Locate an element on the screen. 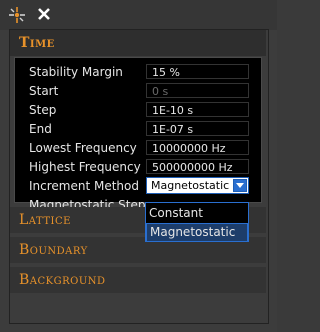 This screenshot has width=320, height=332. row-end: End 1E-07 s is located at coordinates (139, 129).